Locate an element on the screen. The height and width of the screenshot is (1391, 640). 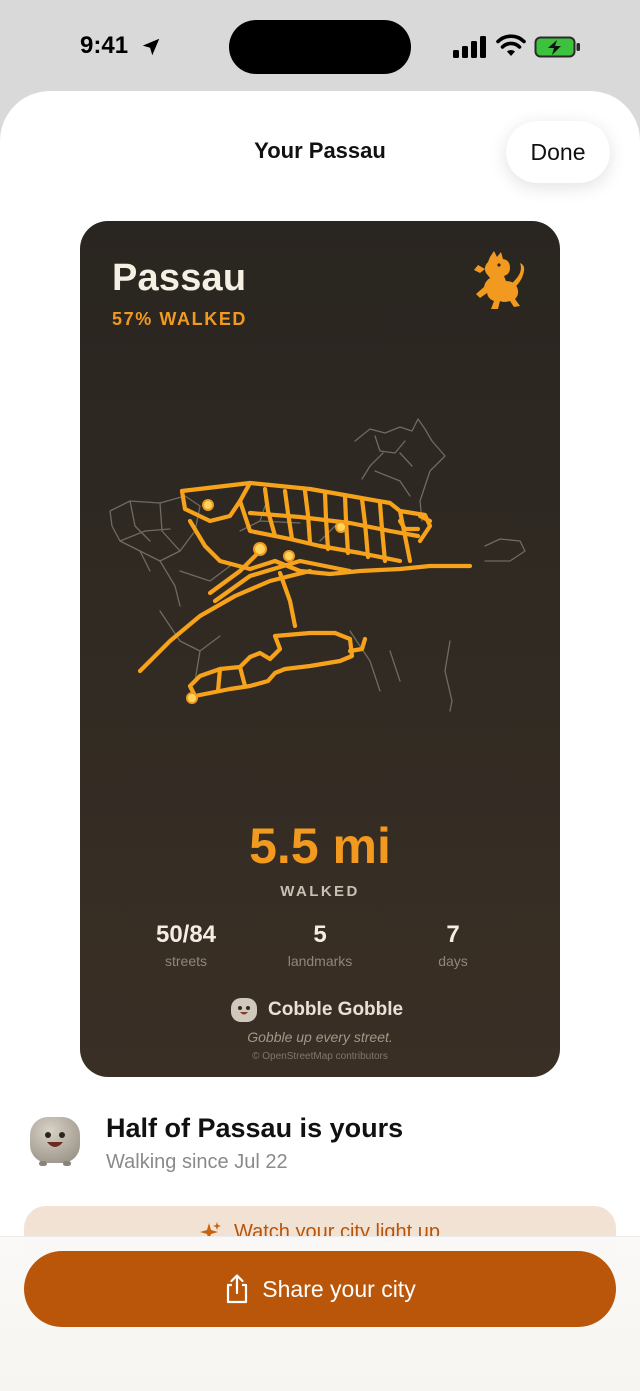
bottom-action-bar: Share your city is located at coordinates (320, 1313).